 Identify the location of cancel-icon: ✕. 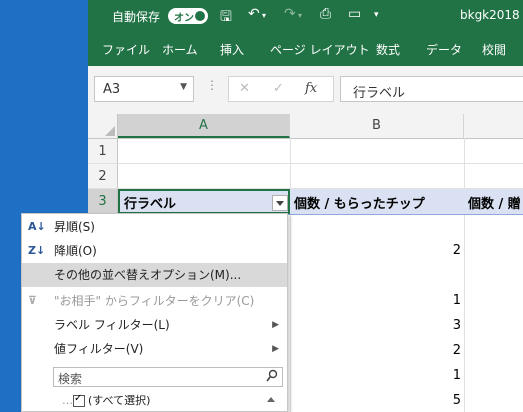
(244, 88).